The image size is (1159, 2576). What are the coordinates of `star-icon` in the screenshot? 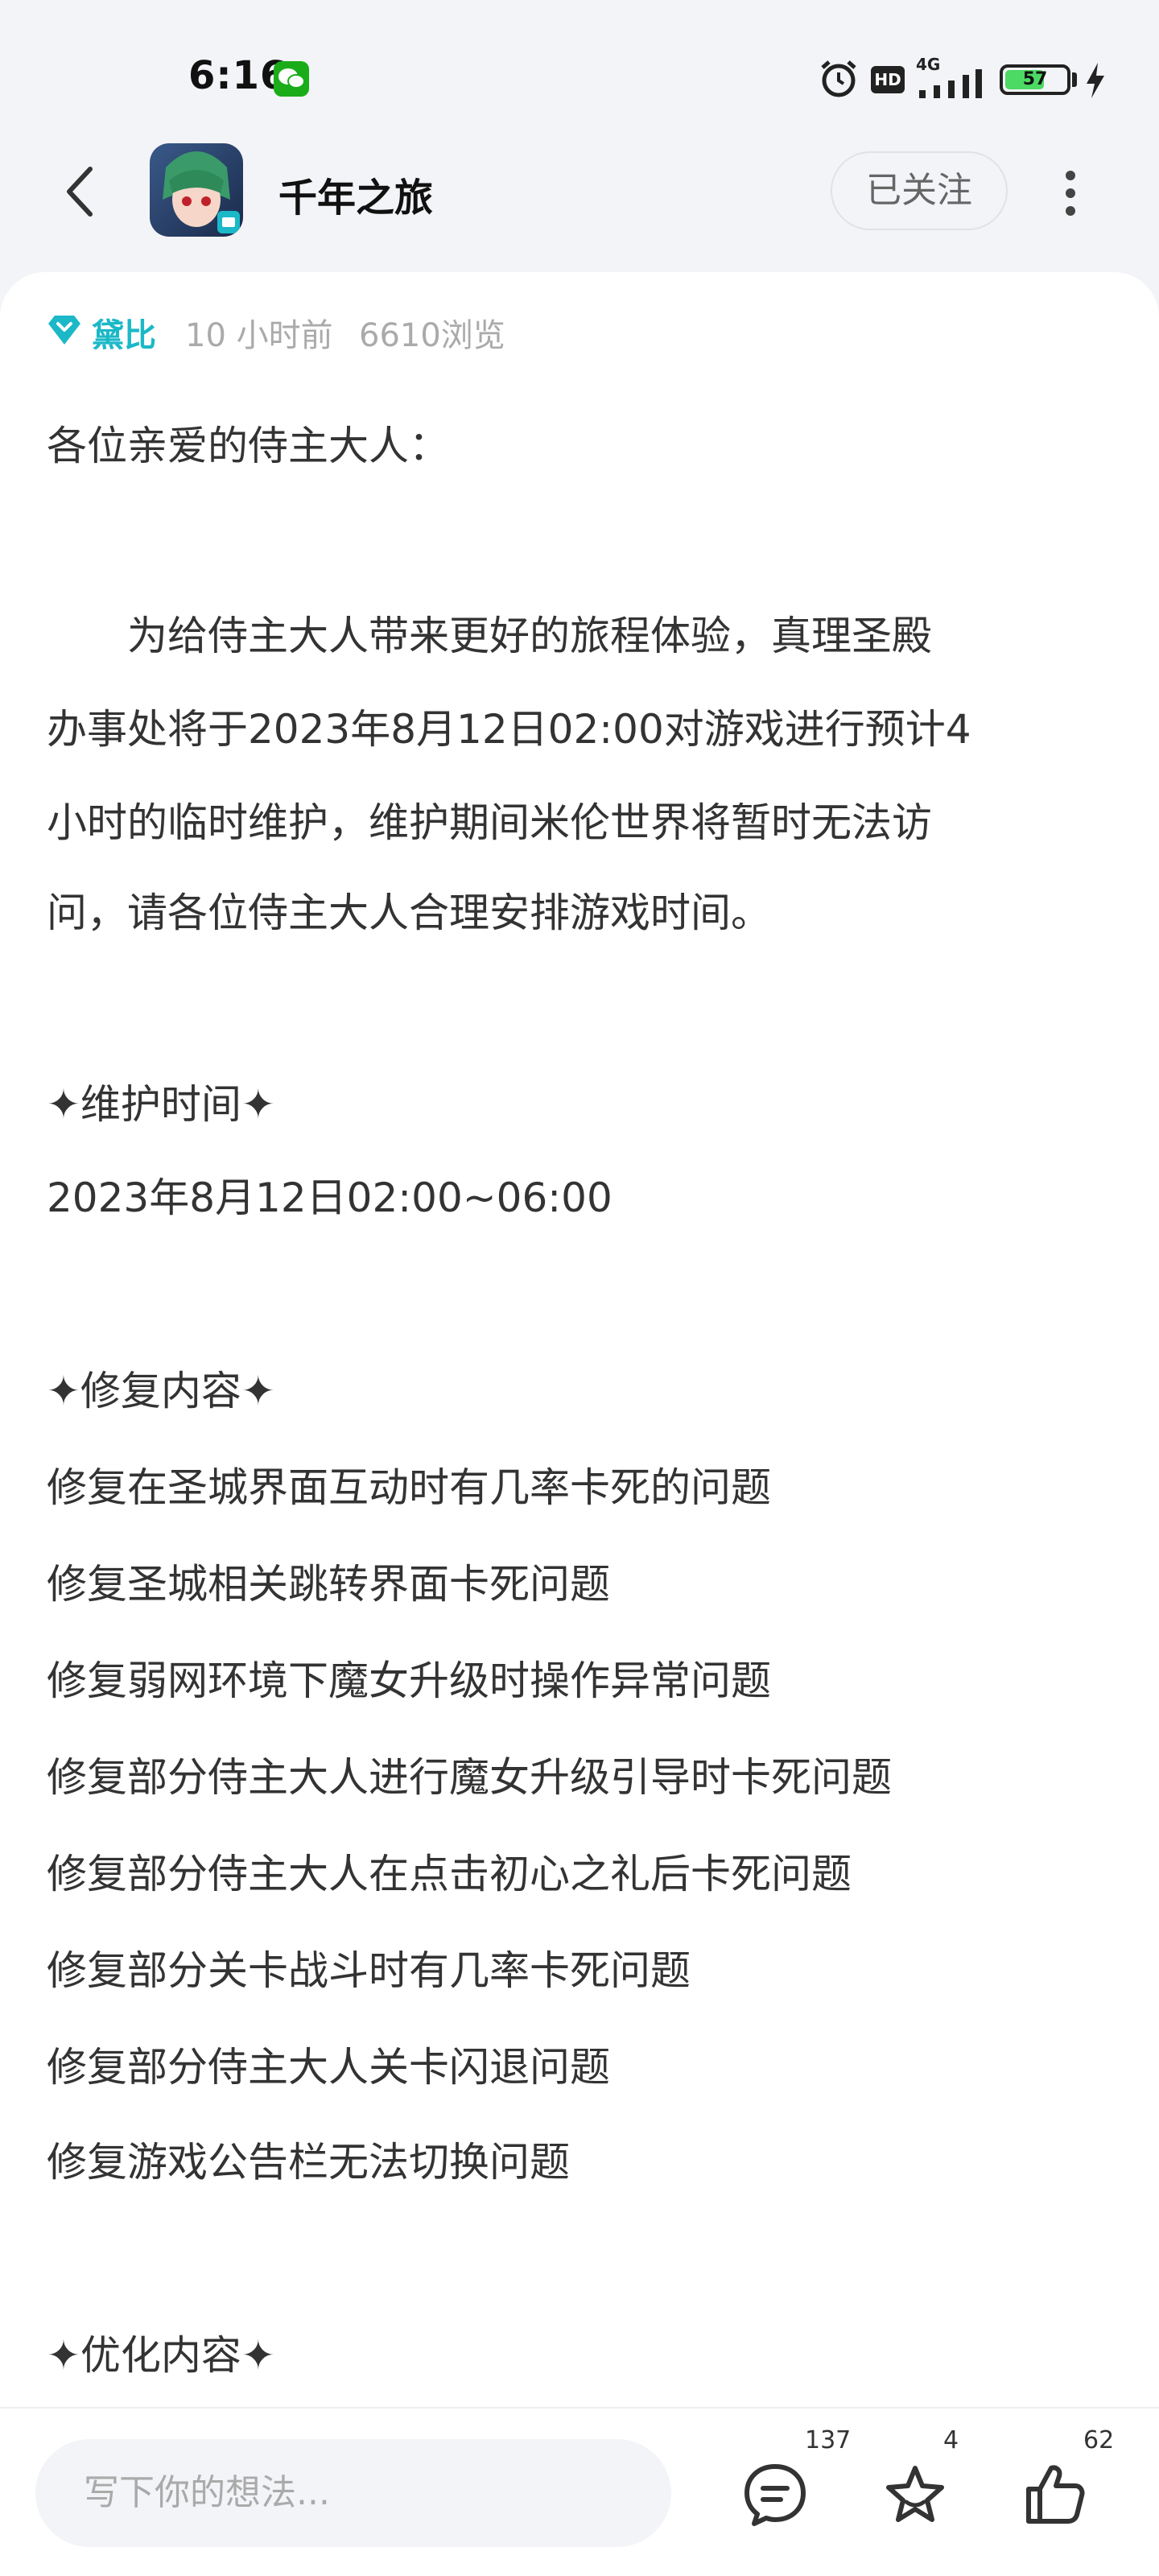 It's located at (915, 2494).